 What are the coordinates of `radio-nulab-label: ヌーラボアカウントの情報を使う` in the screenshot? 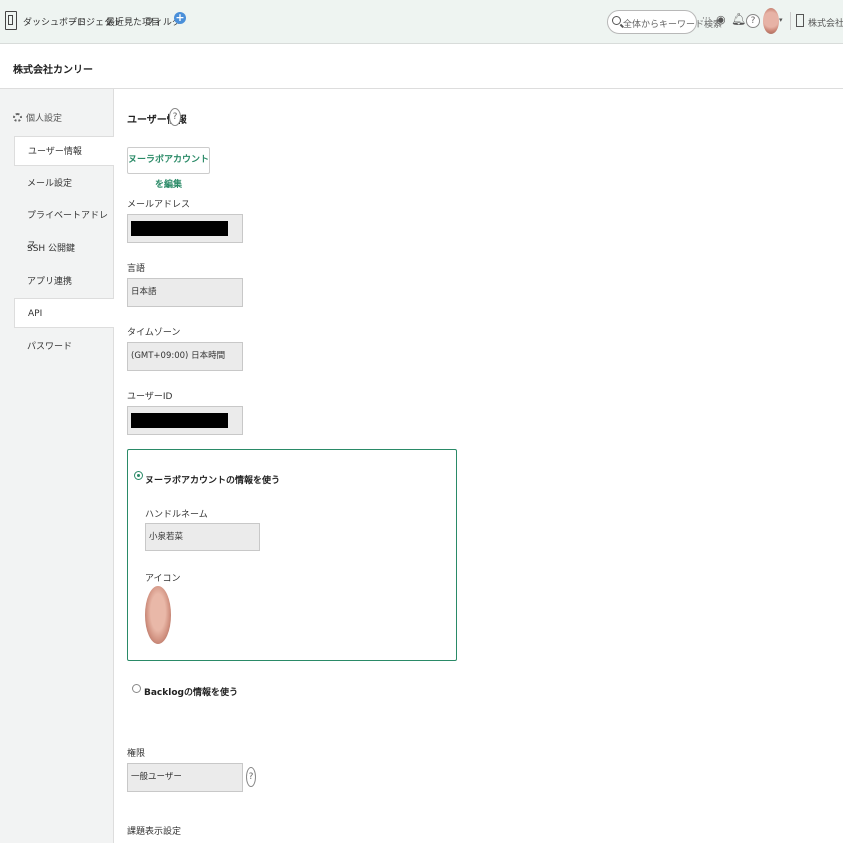 It's located at (212, 479).